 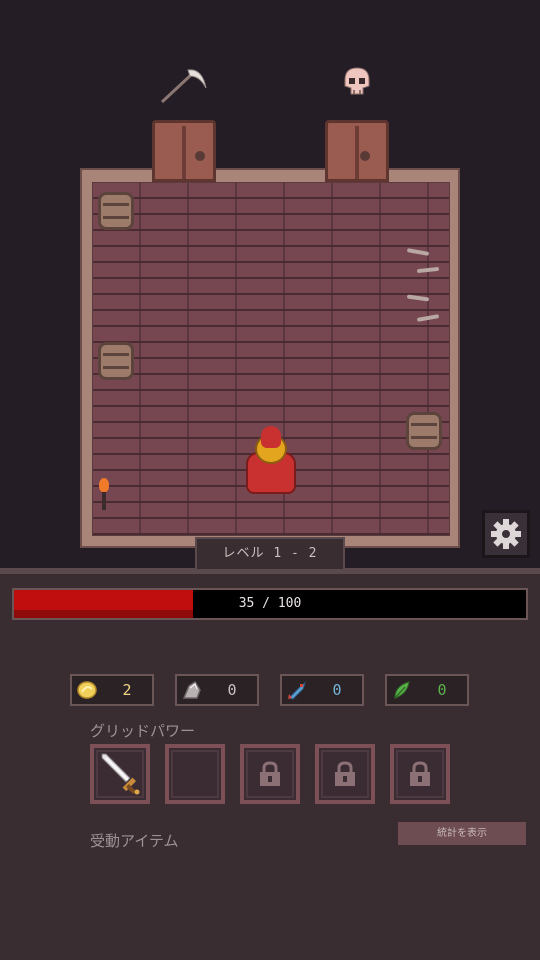 What do you see at coordinates (462, 833) in the screenshot?
I see `show-stats-button: 統計を表示` at bounding box center [462, 833].